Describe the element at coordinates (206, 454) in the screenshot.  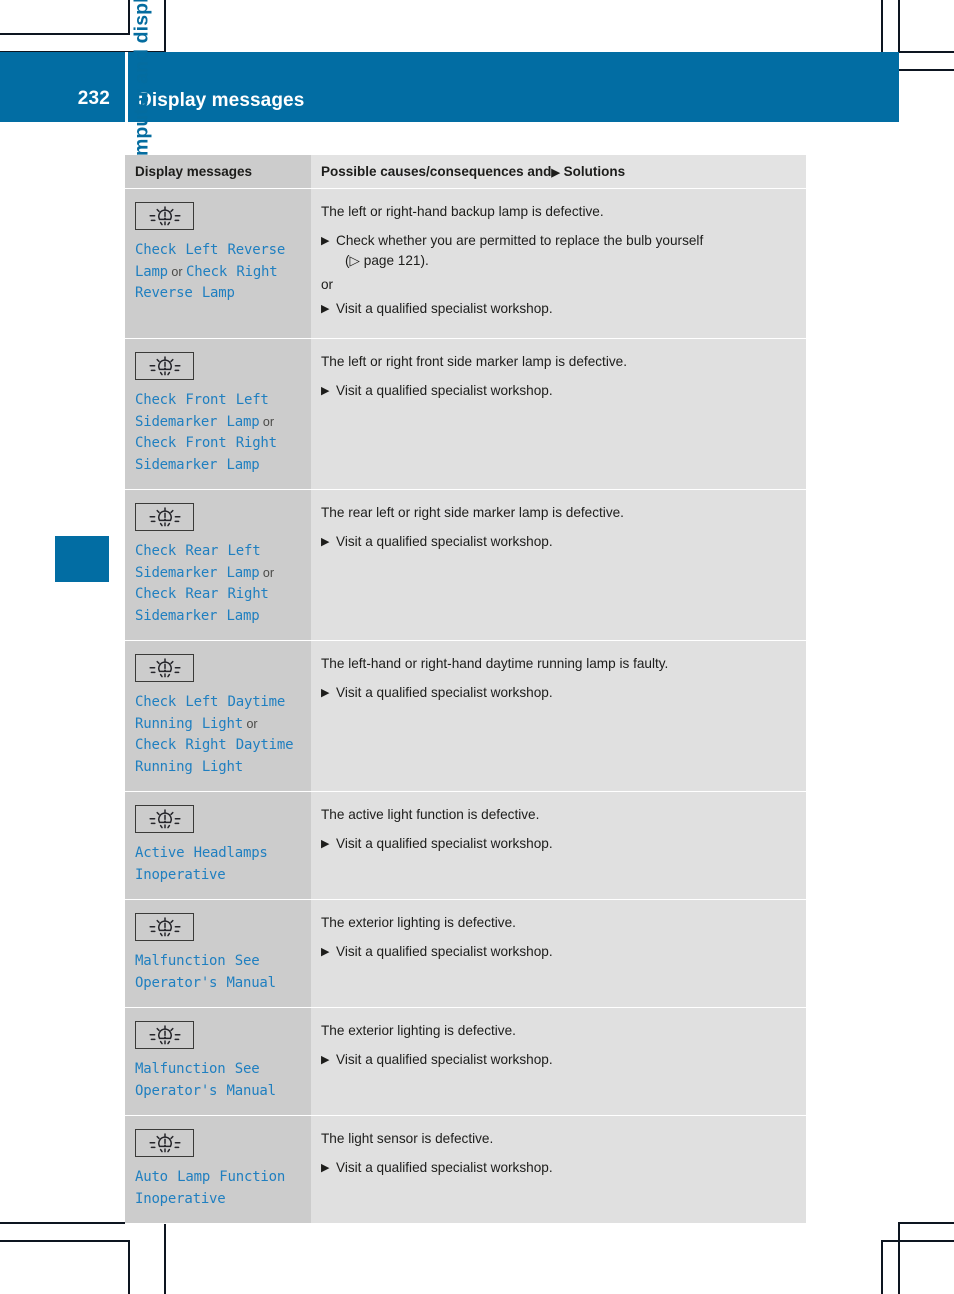
I see `message-code-text: Check Front Right Sidemarker Lamp` at that location.